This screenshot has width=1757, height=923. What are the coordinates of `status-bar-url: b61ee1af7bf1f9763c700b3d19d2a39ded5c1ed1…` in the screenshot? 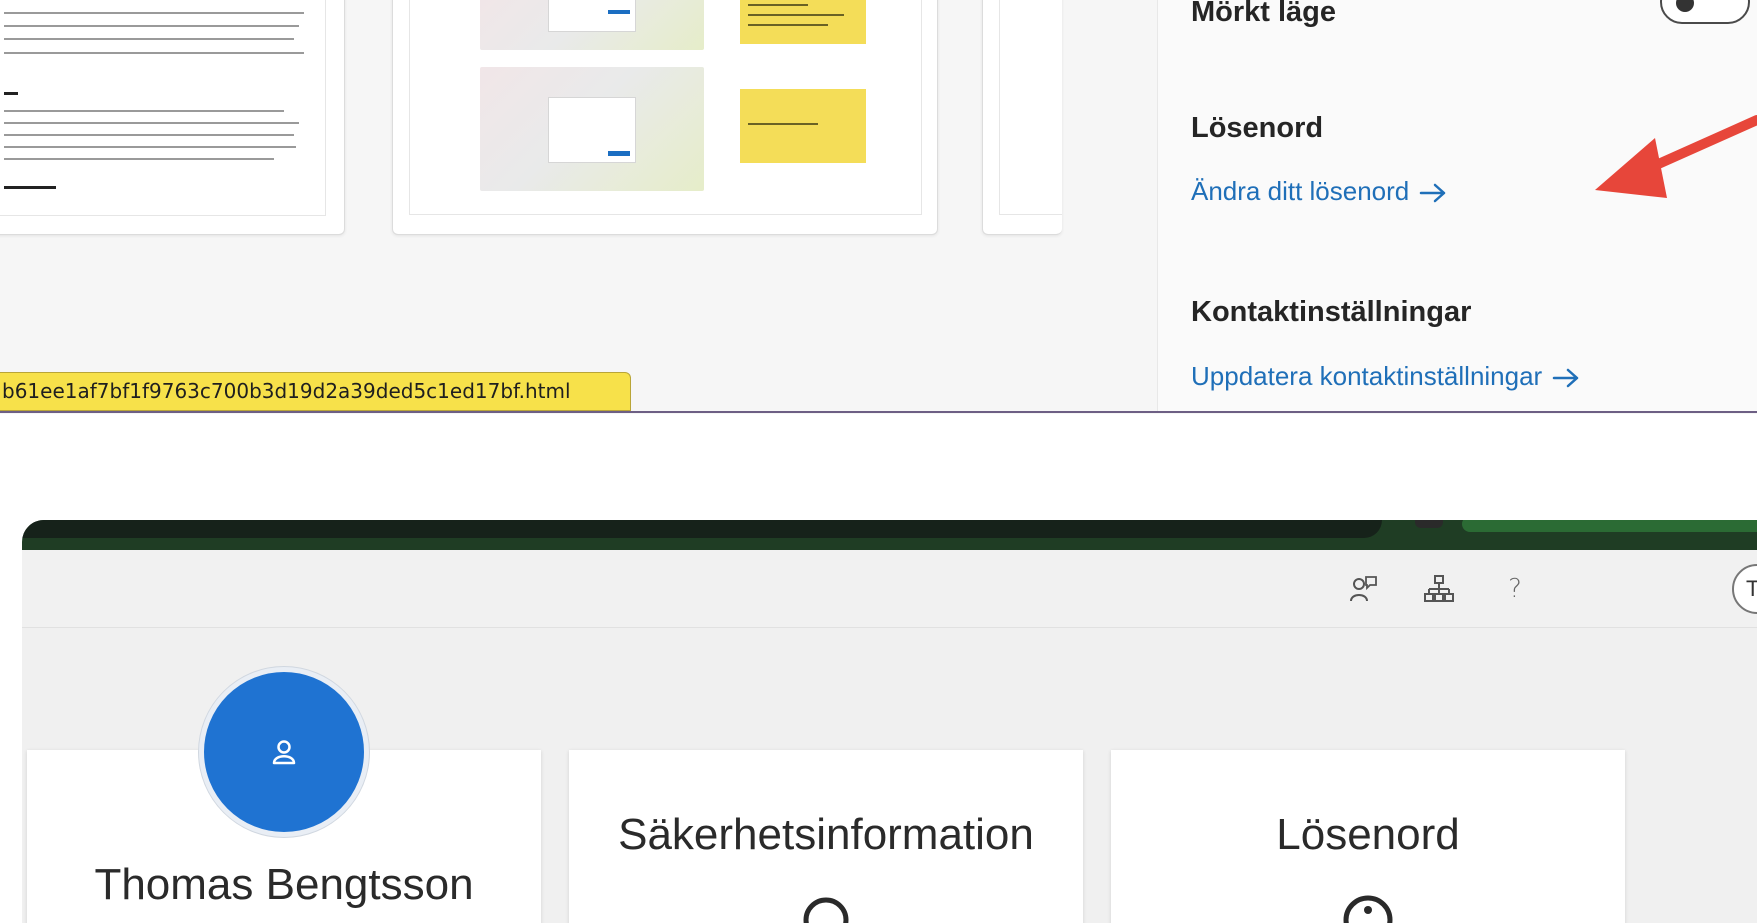 It's located at (315, 391).